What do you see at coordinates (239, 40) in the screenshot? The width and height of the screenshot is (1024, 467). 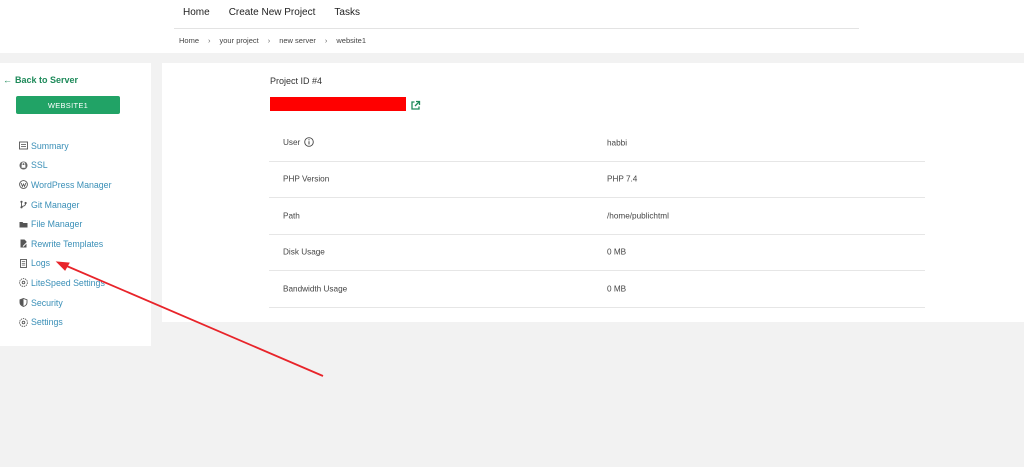 I see `breadcrumb-project: your project` at bounding box center [239, 40].